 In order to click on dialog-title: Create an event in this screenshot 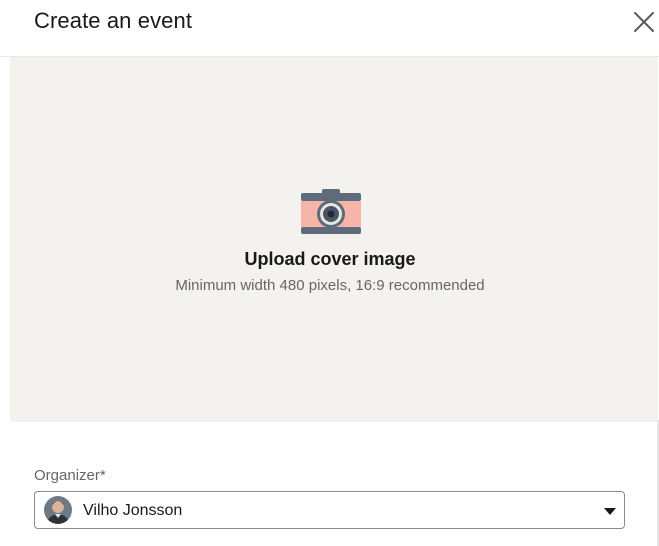, I will do `click(113, 20)`.